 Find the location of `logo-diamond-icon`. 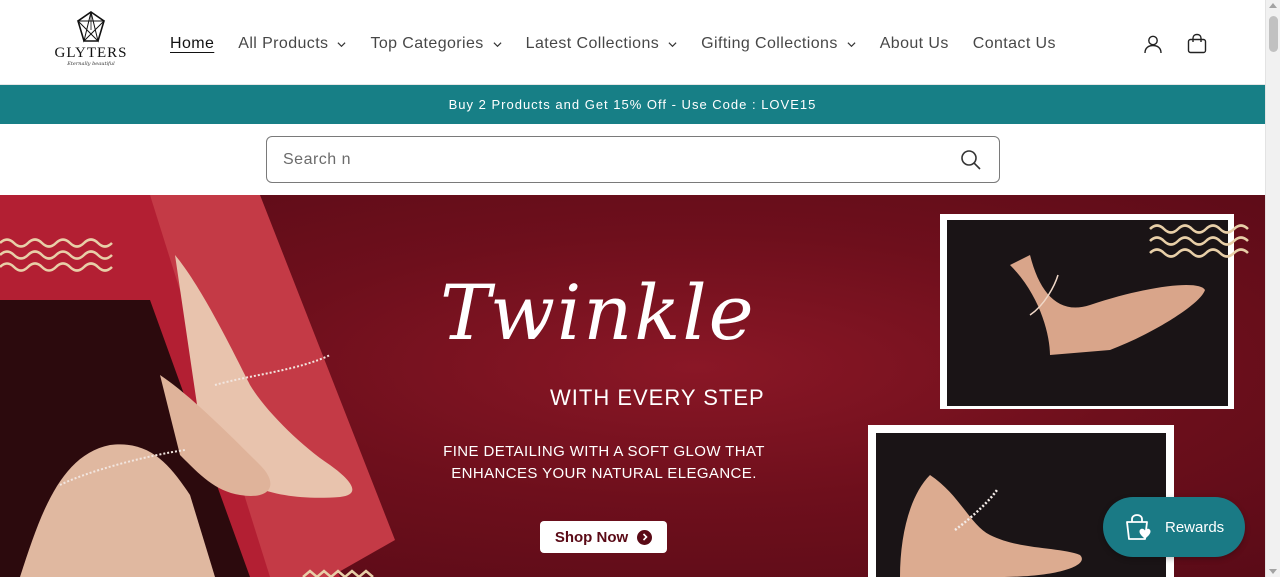

logo-diamond-icon is located at coordinates (91, 27).